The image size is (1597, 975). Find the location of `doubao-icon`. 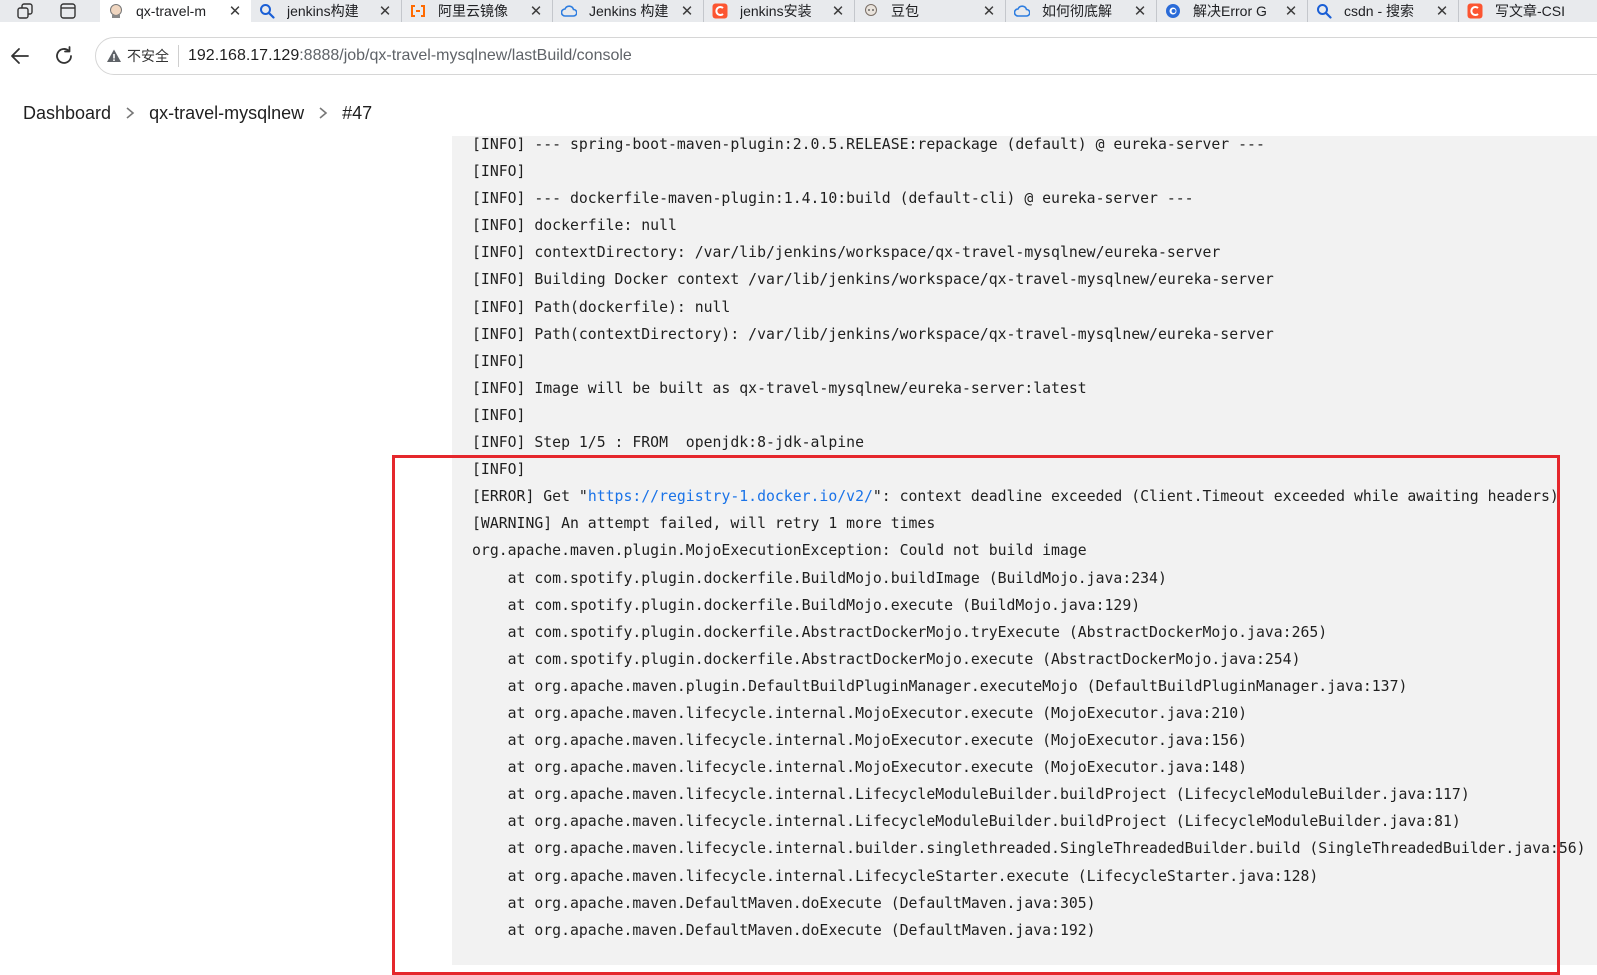

doubao-icon is located at coordinates (871, 11).